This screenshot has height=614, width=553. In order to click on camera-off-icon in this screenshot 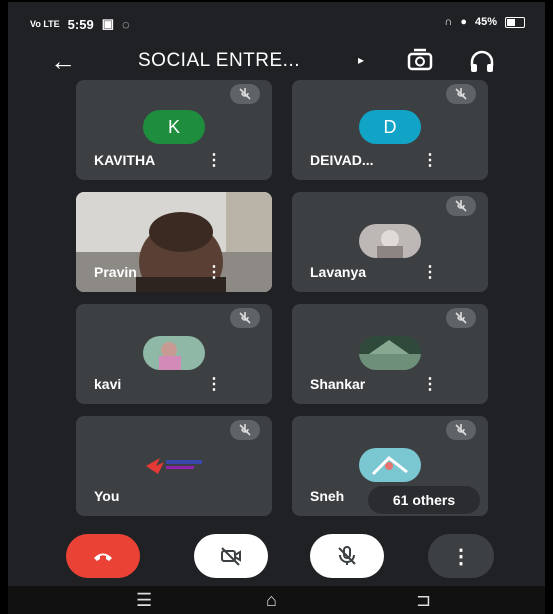, I will do `click(231, 556)`.